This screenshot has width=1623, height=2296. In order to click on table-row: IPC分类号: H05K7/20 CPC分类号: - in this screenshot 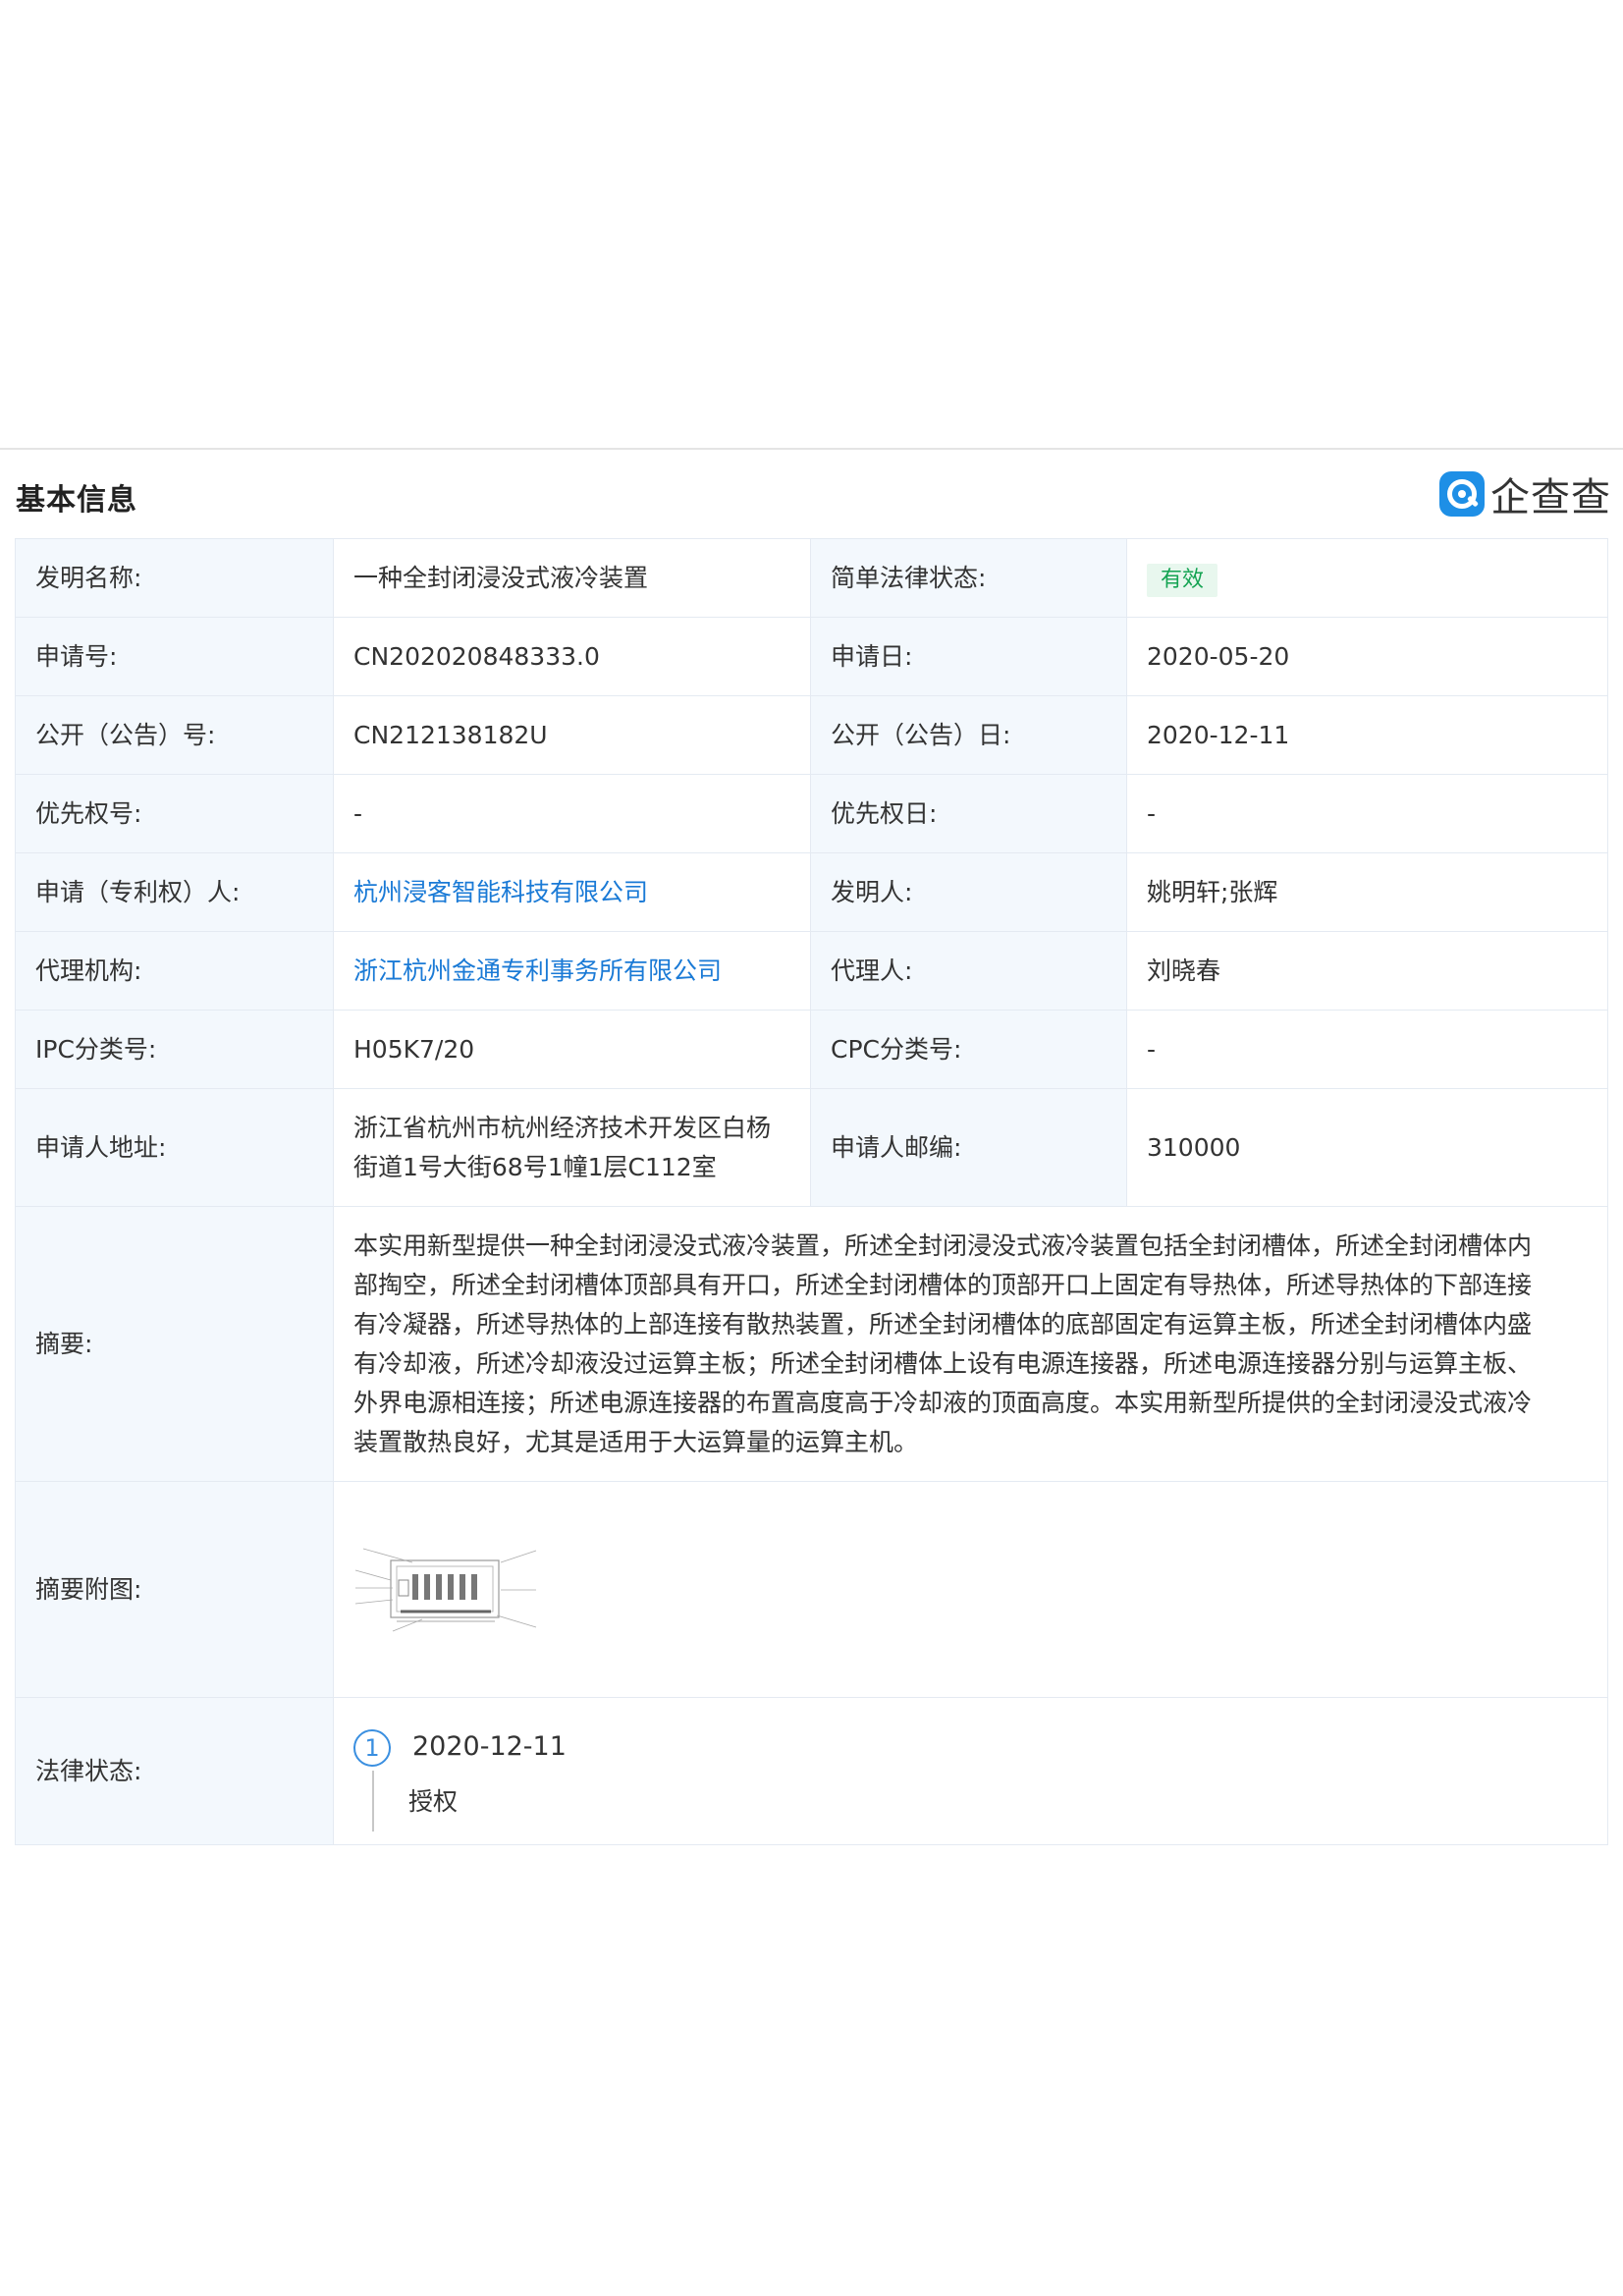, I will do `click(811, 1049)`.